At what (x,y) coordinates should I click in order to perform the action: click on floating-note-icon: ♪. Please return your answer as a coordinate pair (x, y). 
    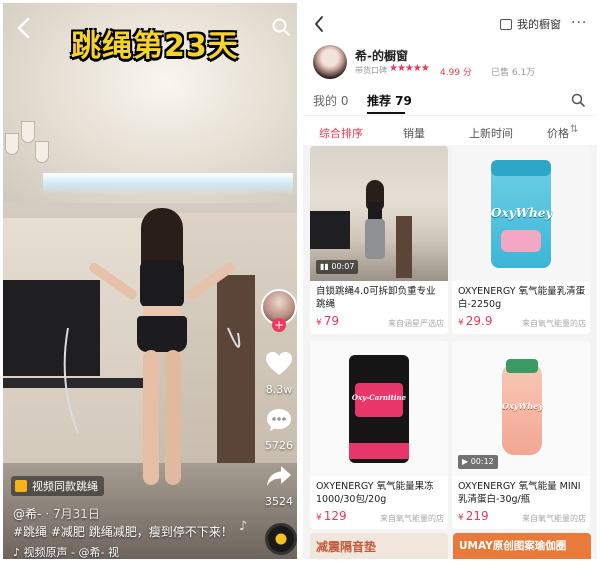
    Looking at the image, I should click on (243, 526).